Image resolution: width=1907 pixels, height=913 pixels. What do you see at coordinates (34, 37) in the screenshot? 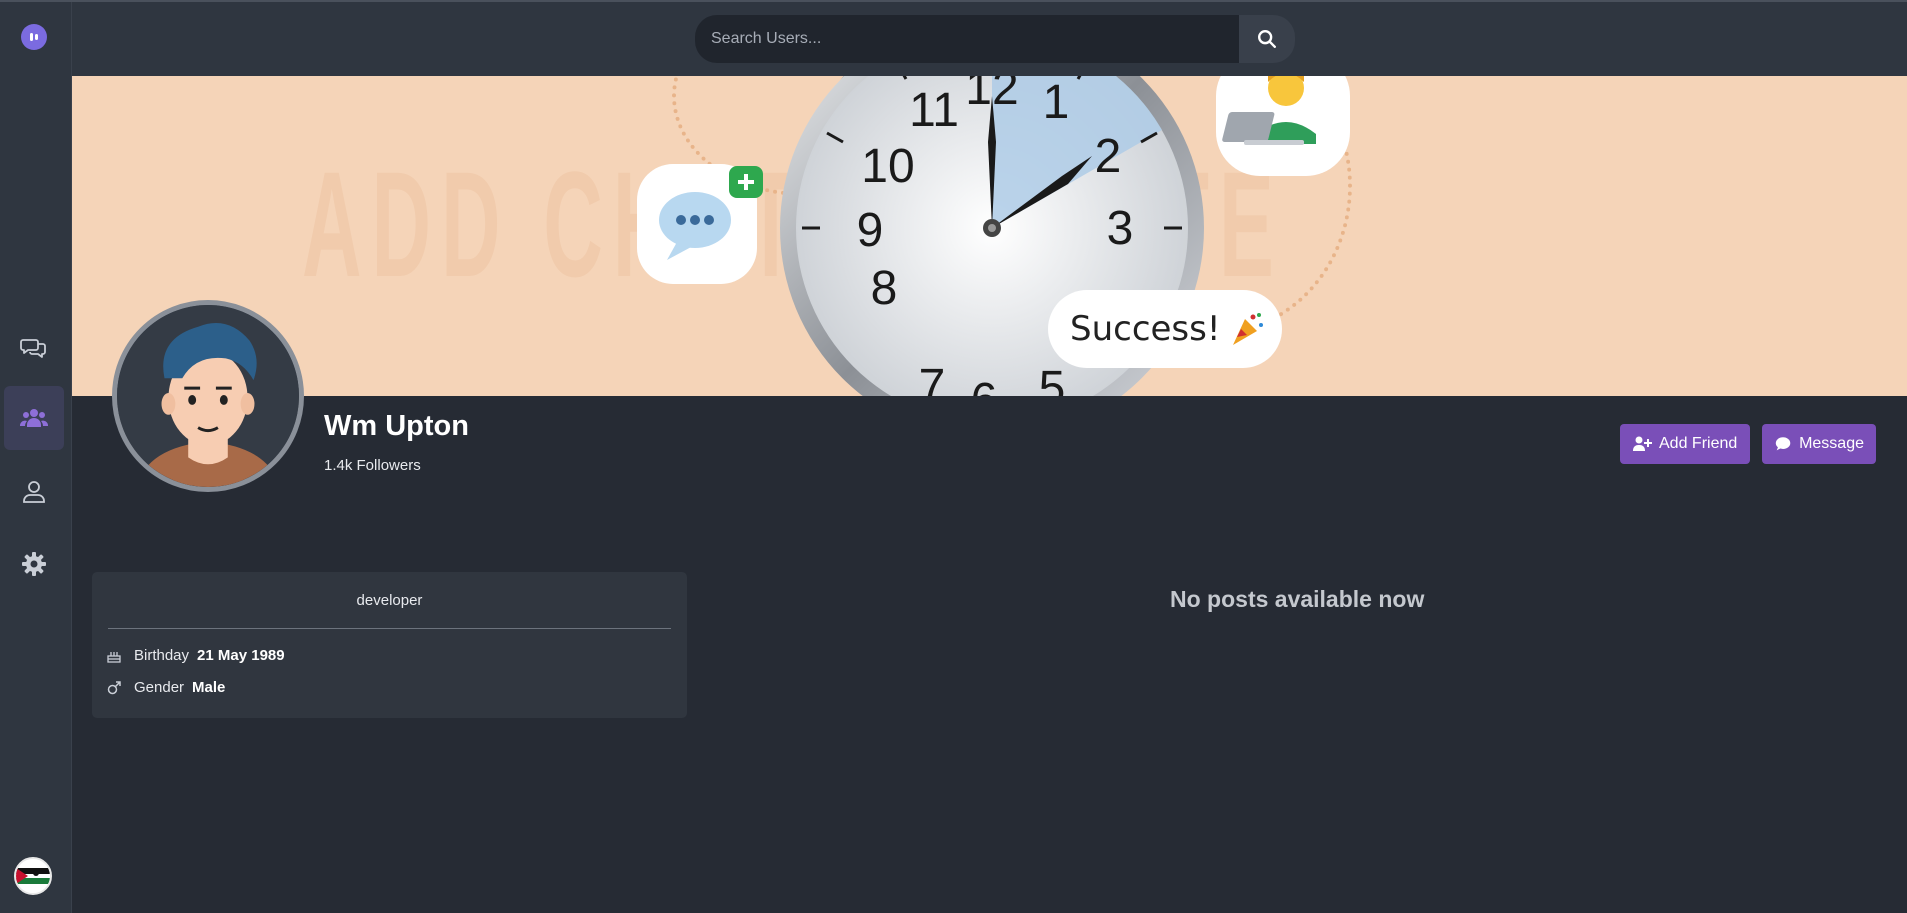
I see `app-logo-icon` at bounding box center [34, 37].